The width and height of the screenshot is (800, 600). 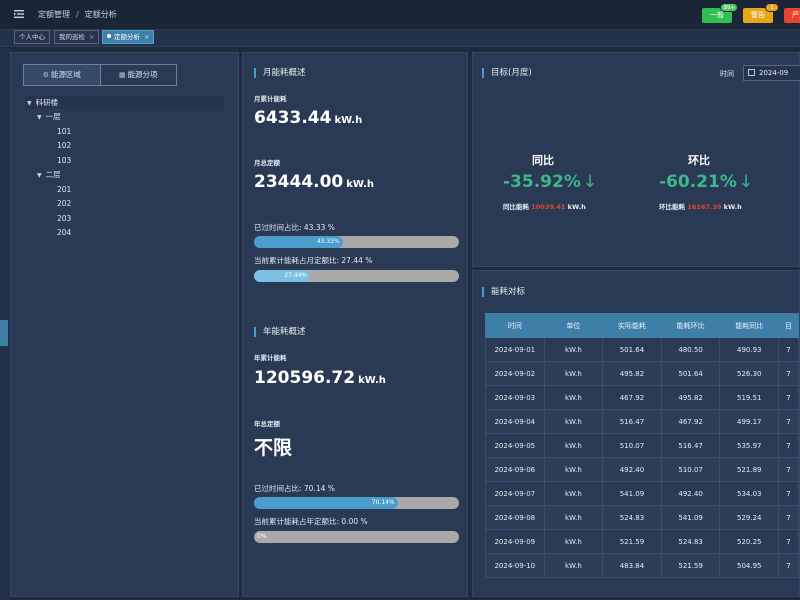 I want to click on progress-label: 70.14%, so click(x=383, y=502).